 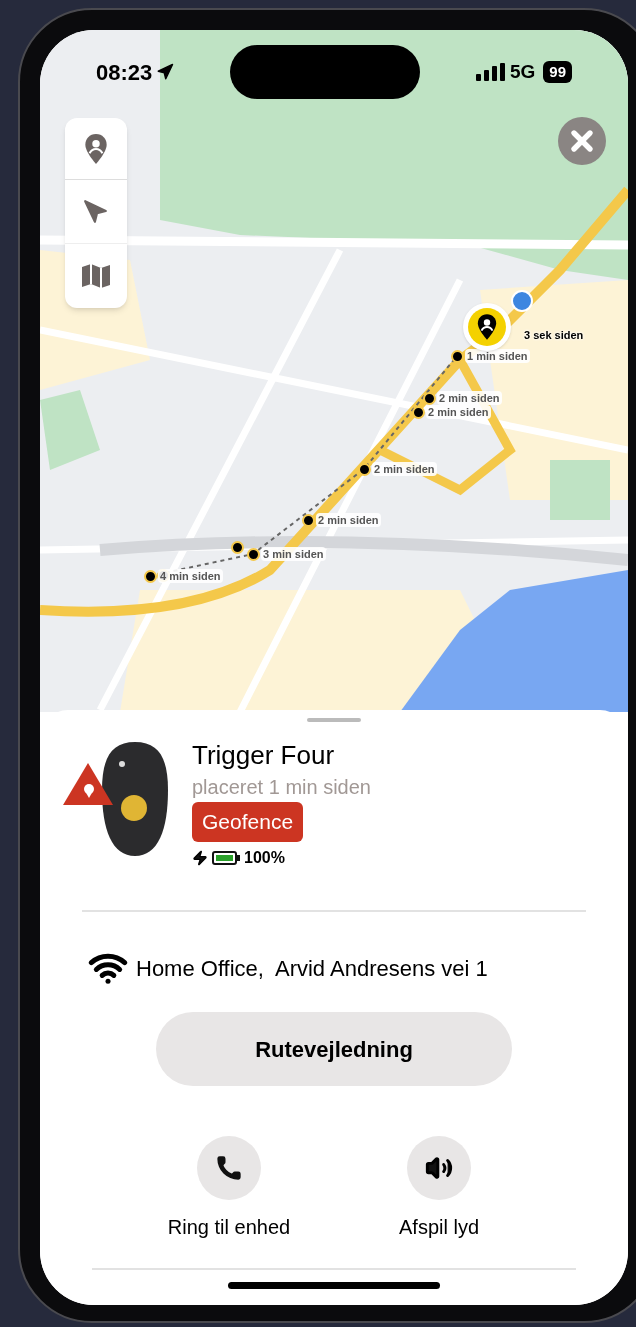 I want to click on route-guidance-button: Rutevejledning, so click(x=334, y=1049).